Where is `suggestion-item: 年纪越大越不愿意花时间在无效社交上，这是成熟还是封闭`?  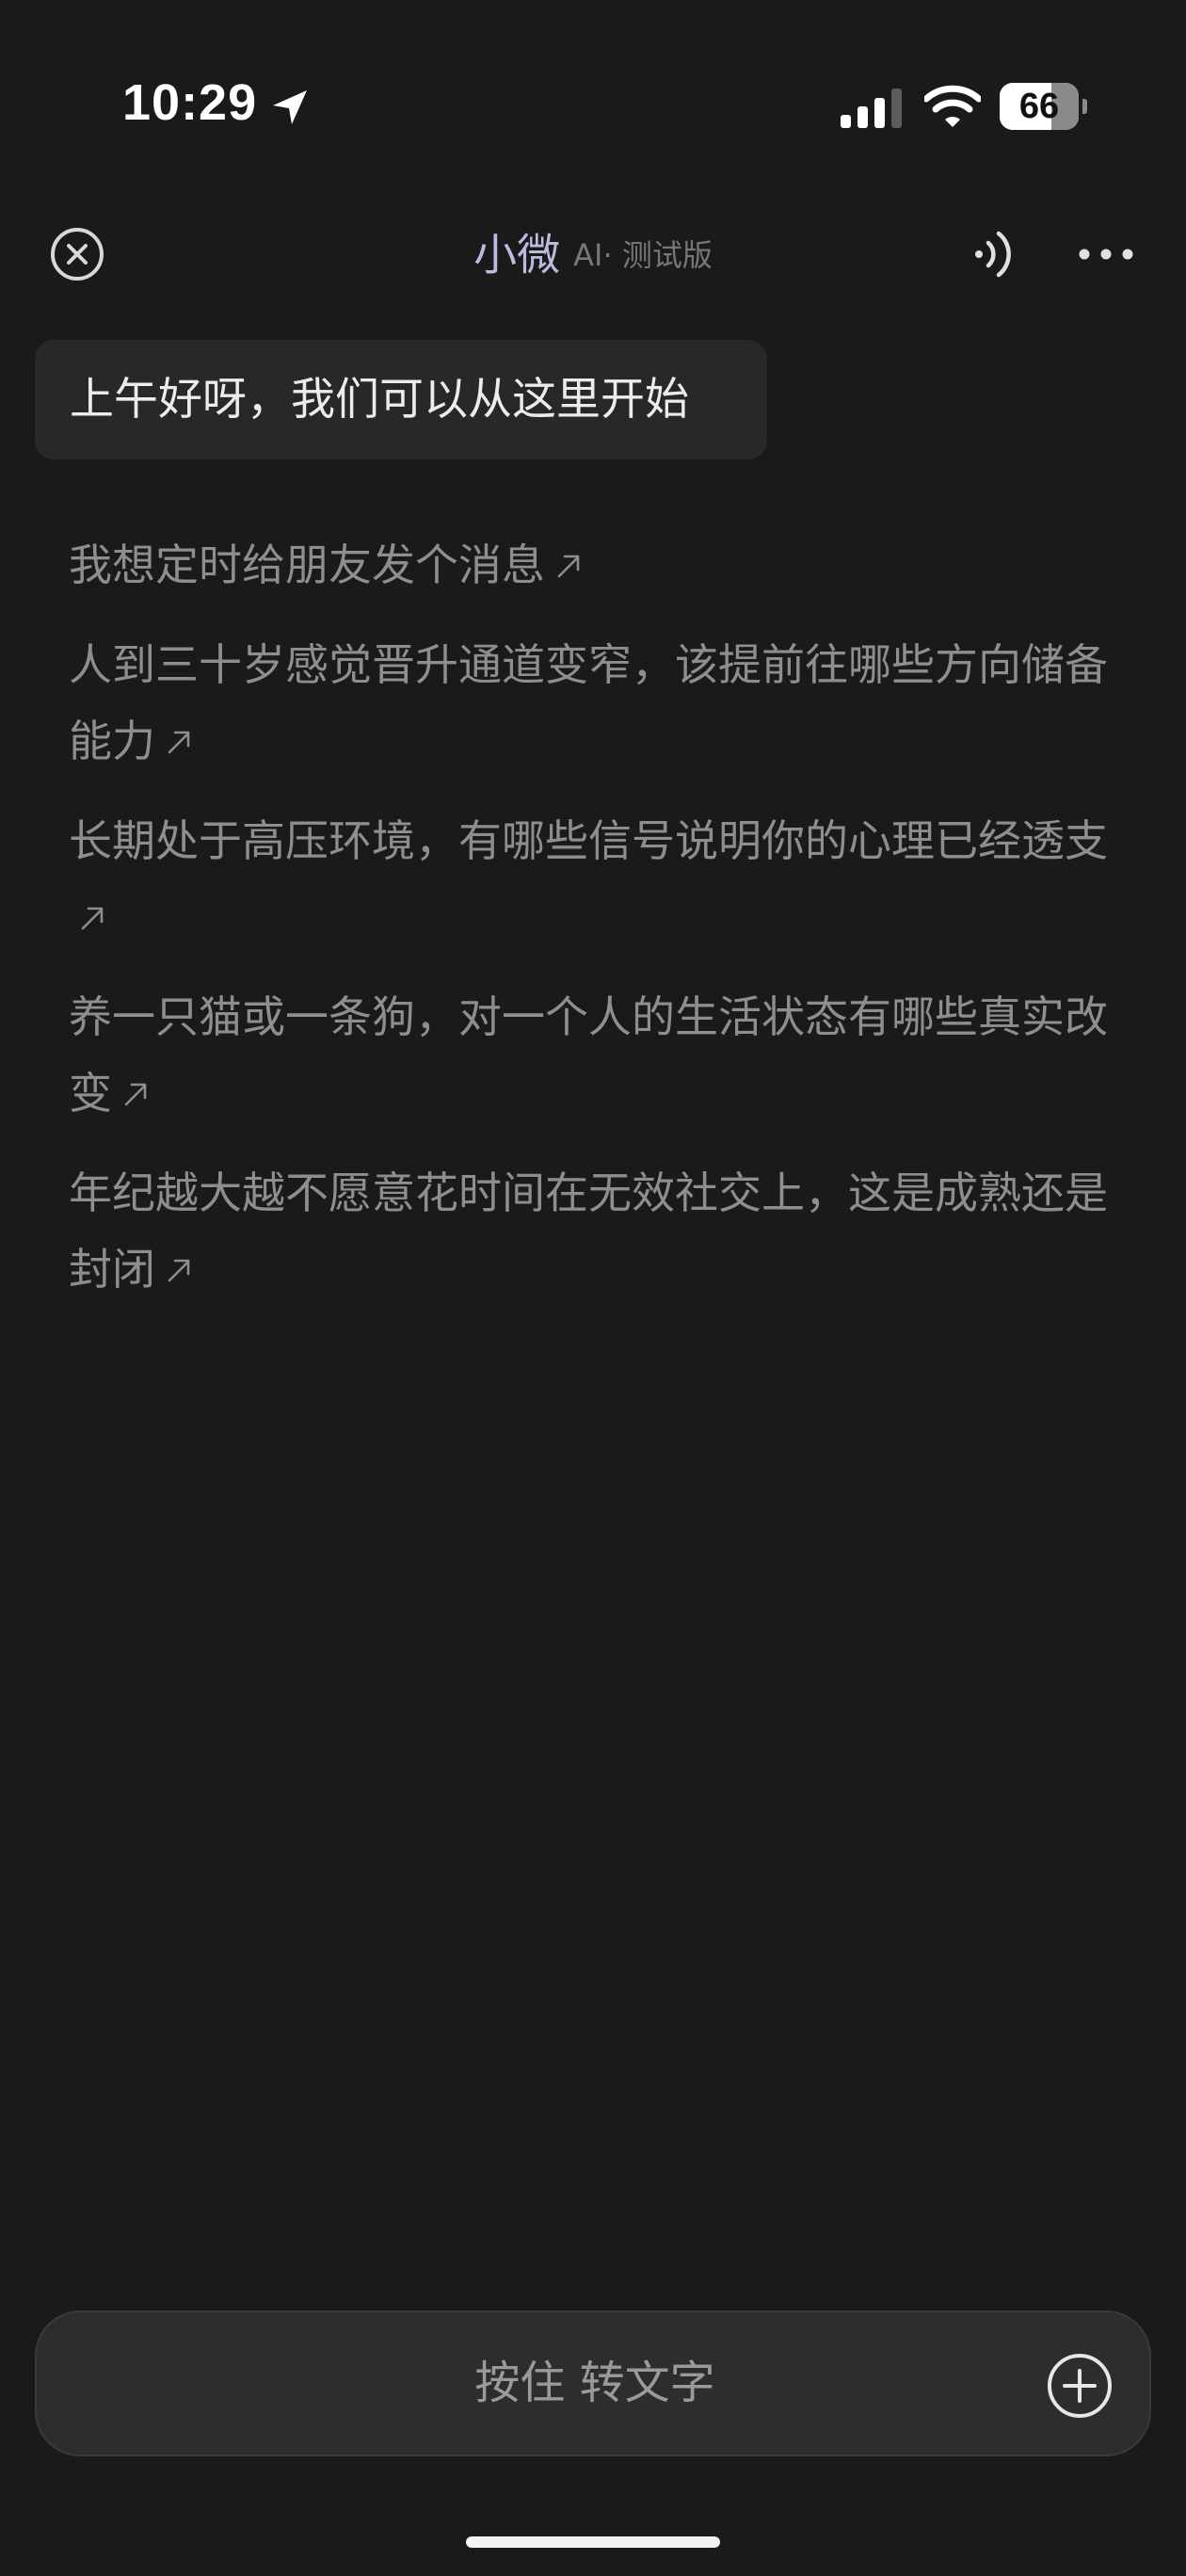
suggestion-item: 年纪越大越不愿意花时间在无效社交上，这是成熟还是封闭 is located at coordinates (596, 1231).